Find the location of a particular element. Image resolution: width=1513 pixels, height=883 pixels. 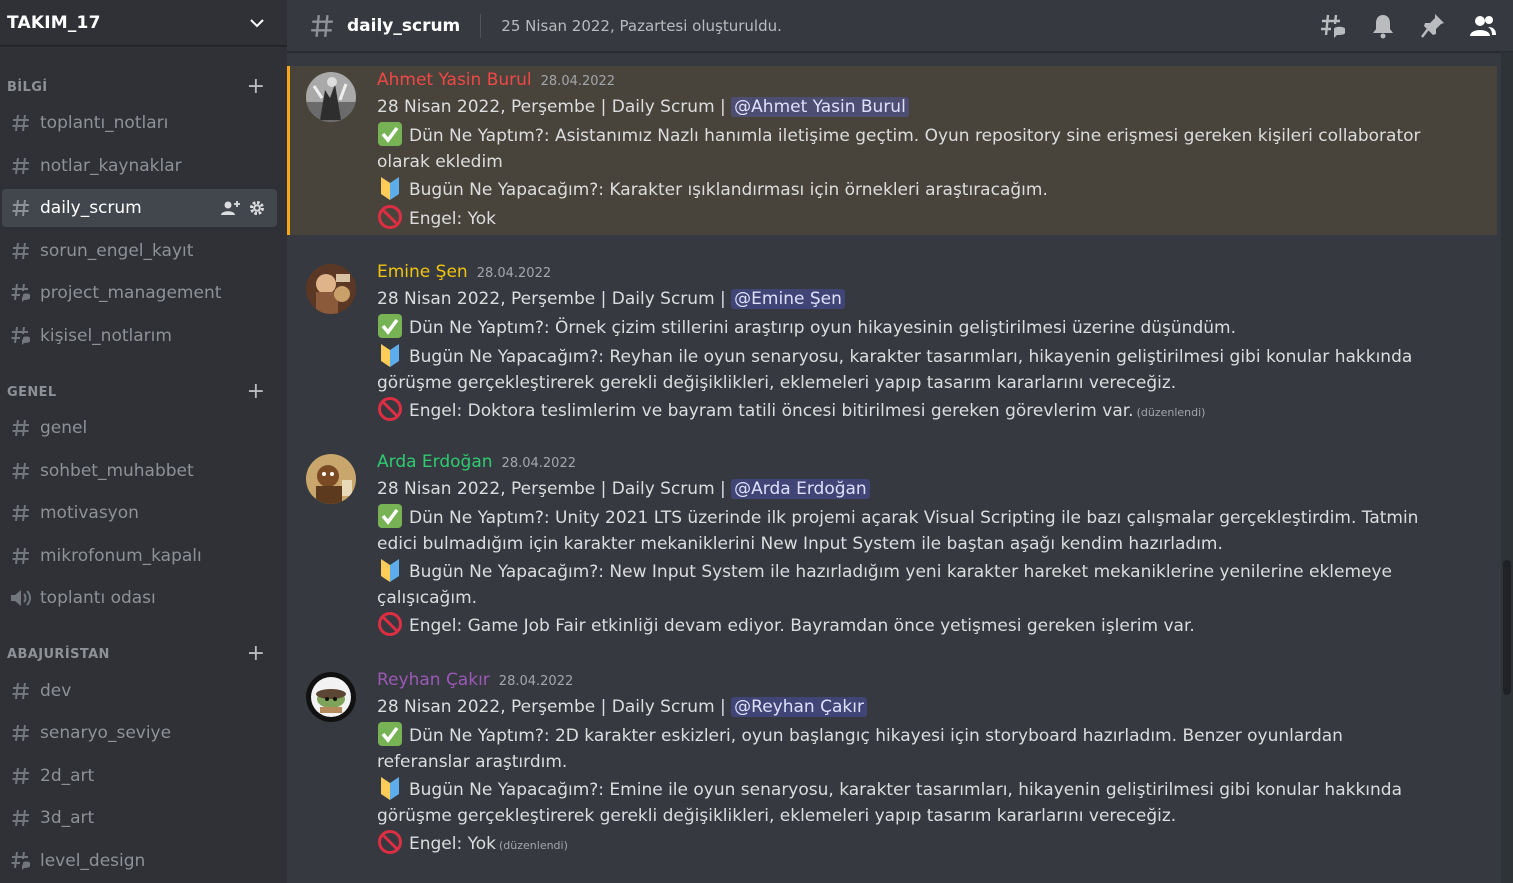

threads-icon is located at coordinates (1333, 26).